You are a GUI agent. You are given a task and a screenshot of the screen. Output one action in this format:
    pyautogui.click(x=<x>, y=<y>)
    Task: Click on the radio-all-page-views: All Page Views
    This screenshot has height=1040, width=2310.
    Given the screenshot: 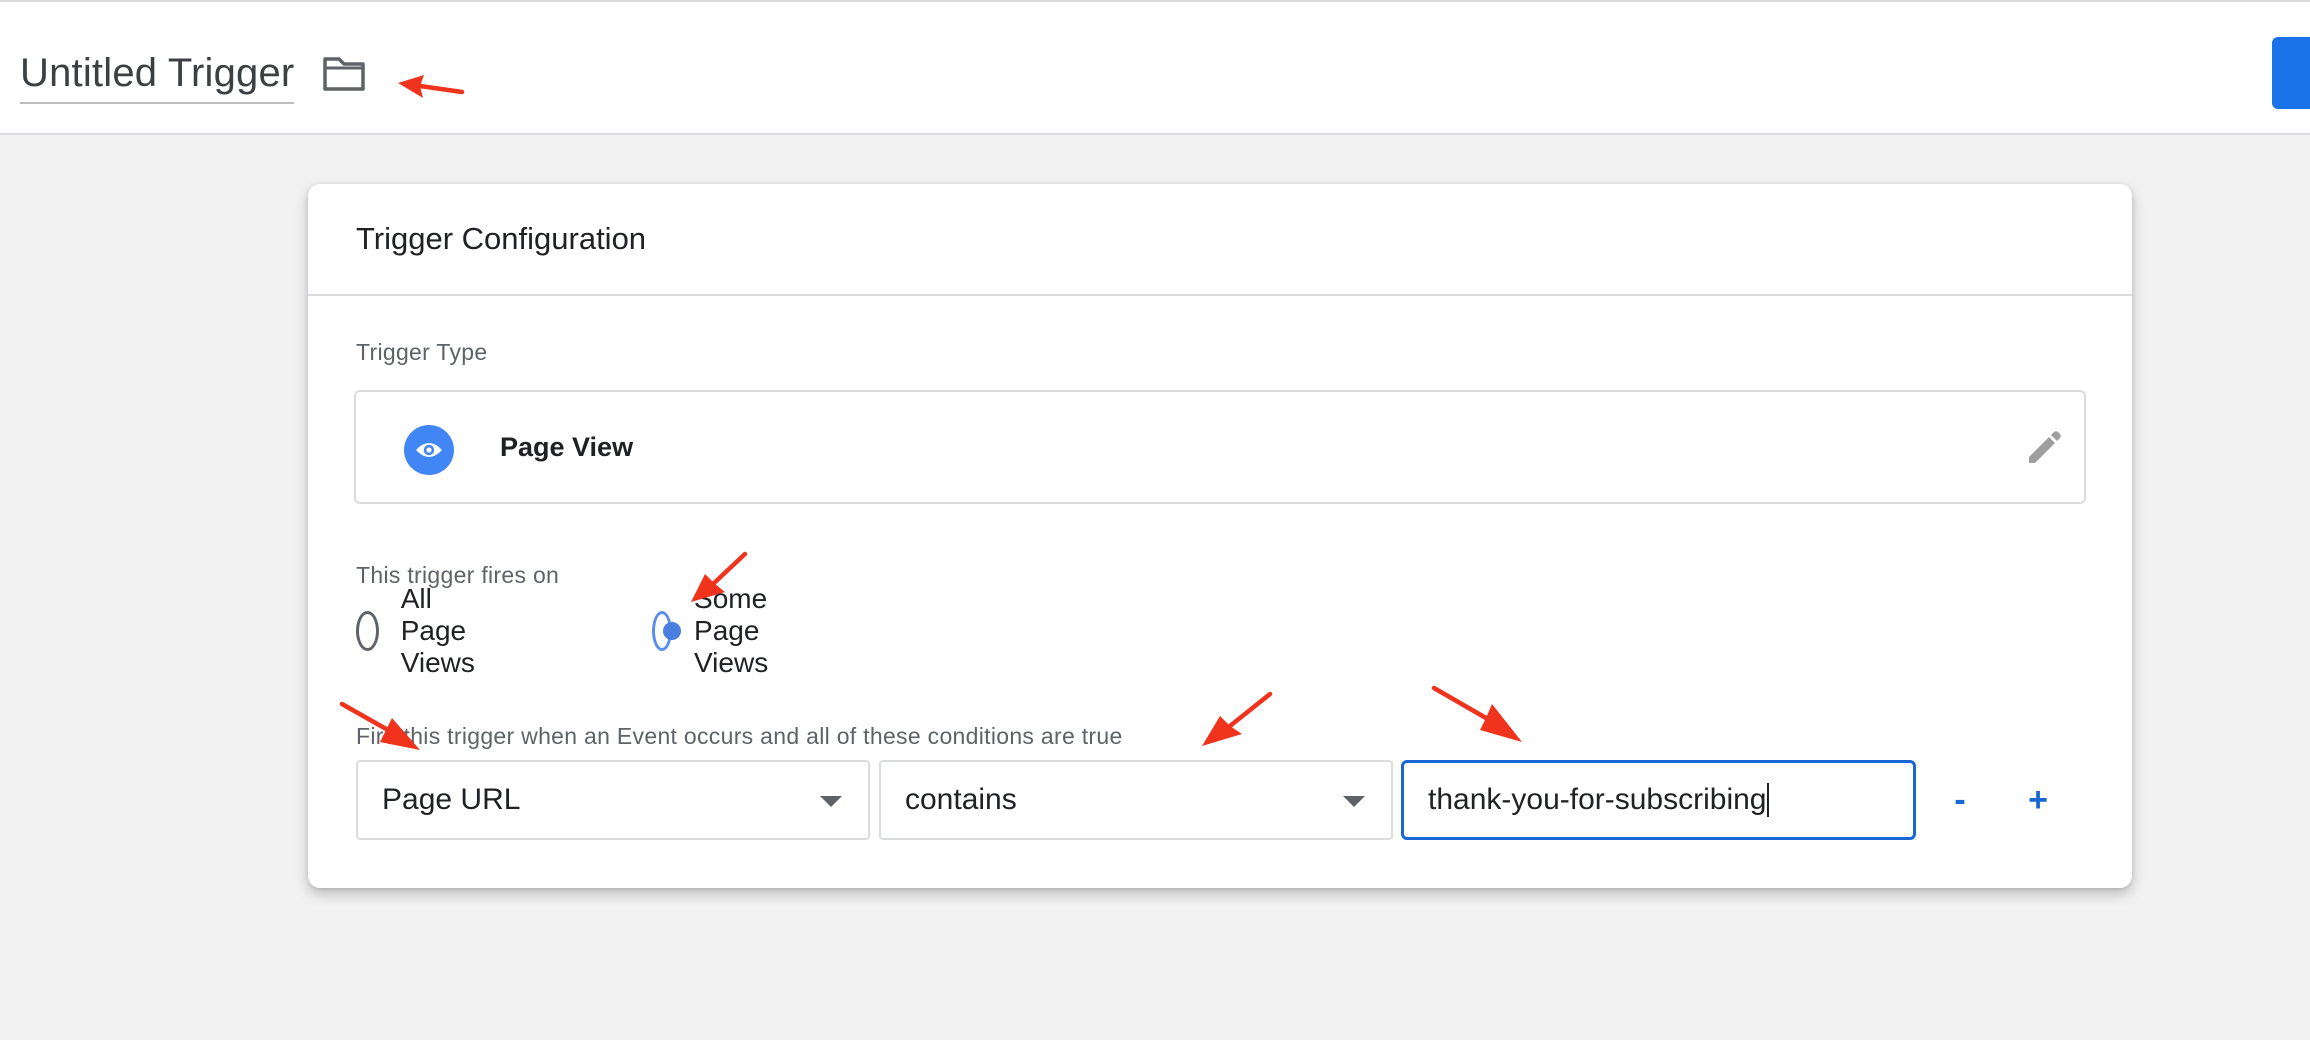 What is the action you would take?
    pyautogui.click(x=424, y=630)
    